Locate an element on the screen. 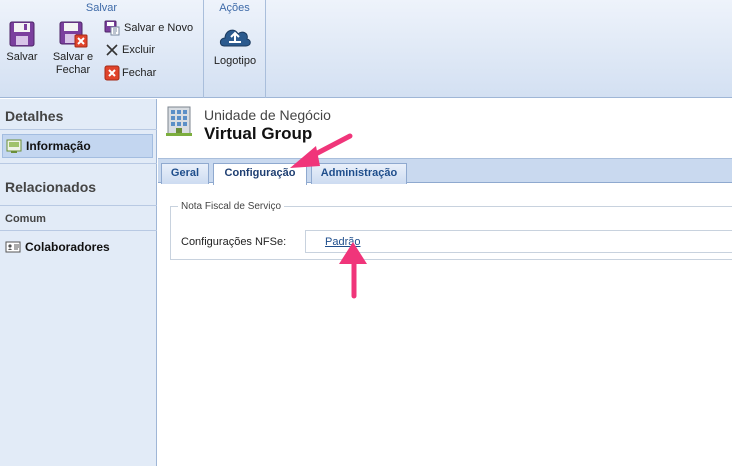 This screenshot has height=466, width=732. logo-button-label: Logotipo is located at coordinates (235, 61).